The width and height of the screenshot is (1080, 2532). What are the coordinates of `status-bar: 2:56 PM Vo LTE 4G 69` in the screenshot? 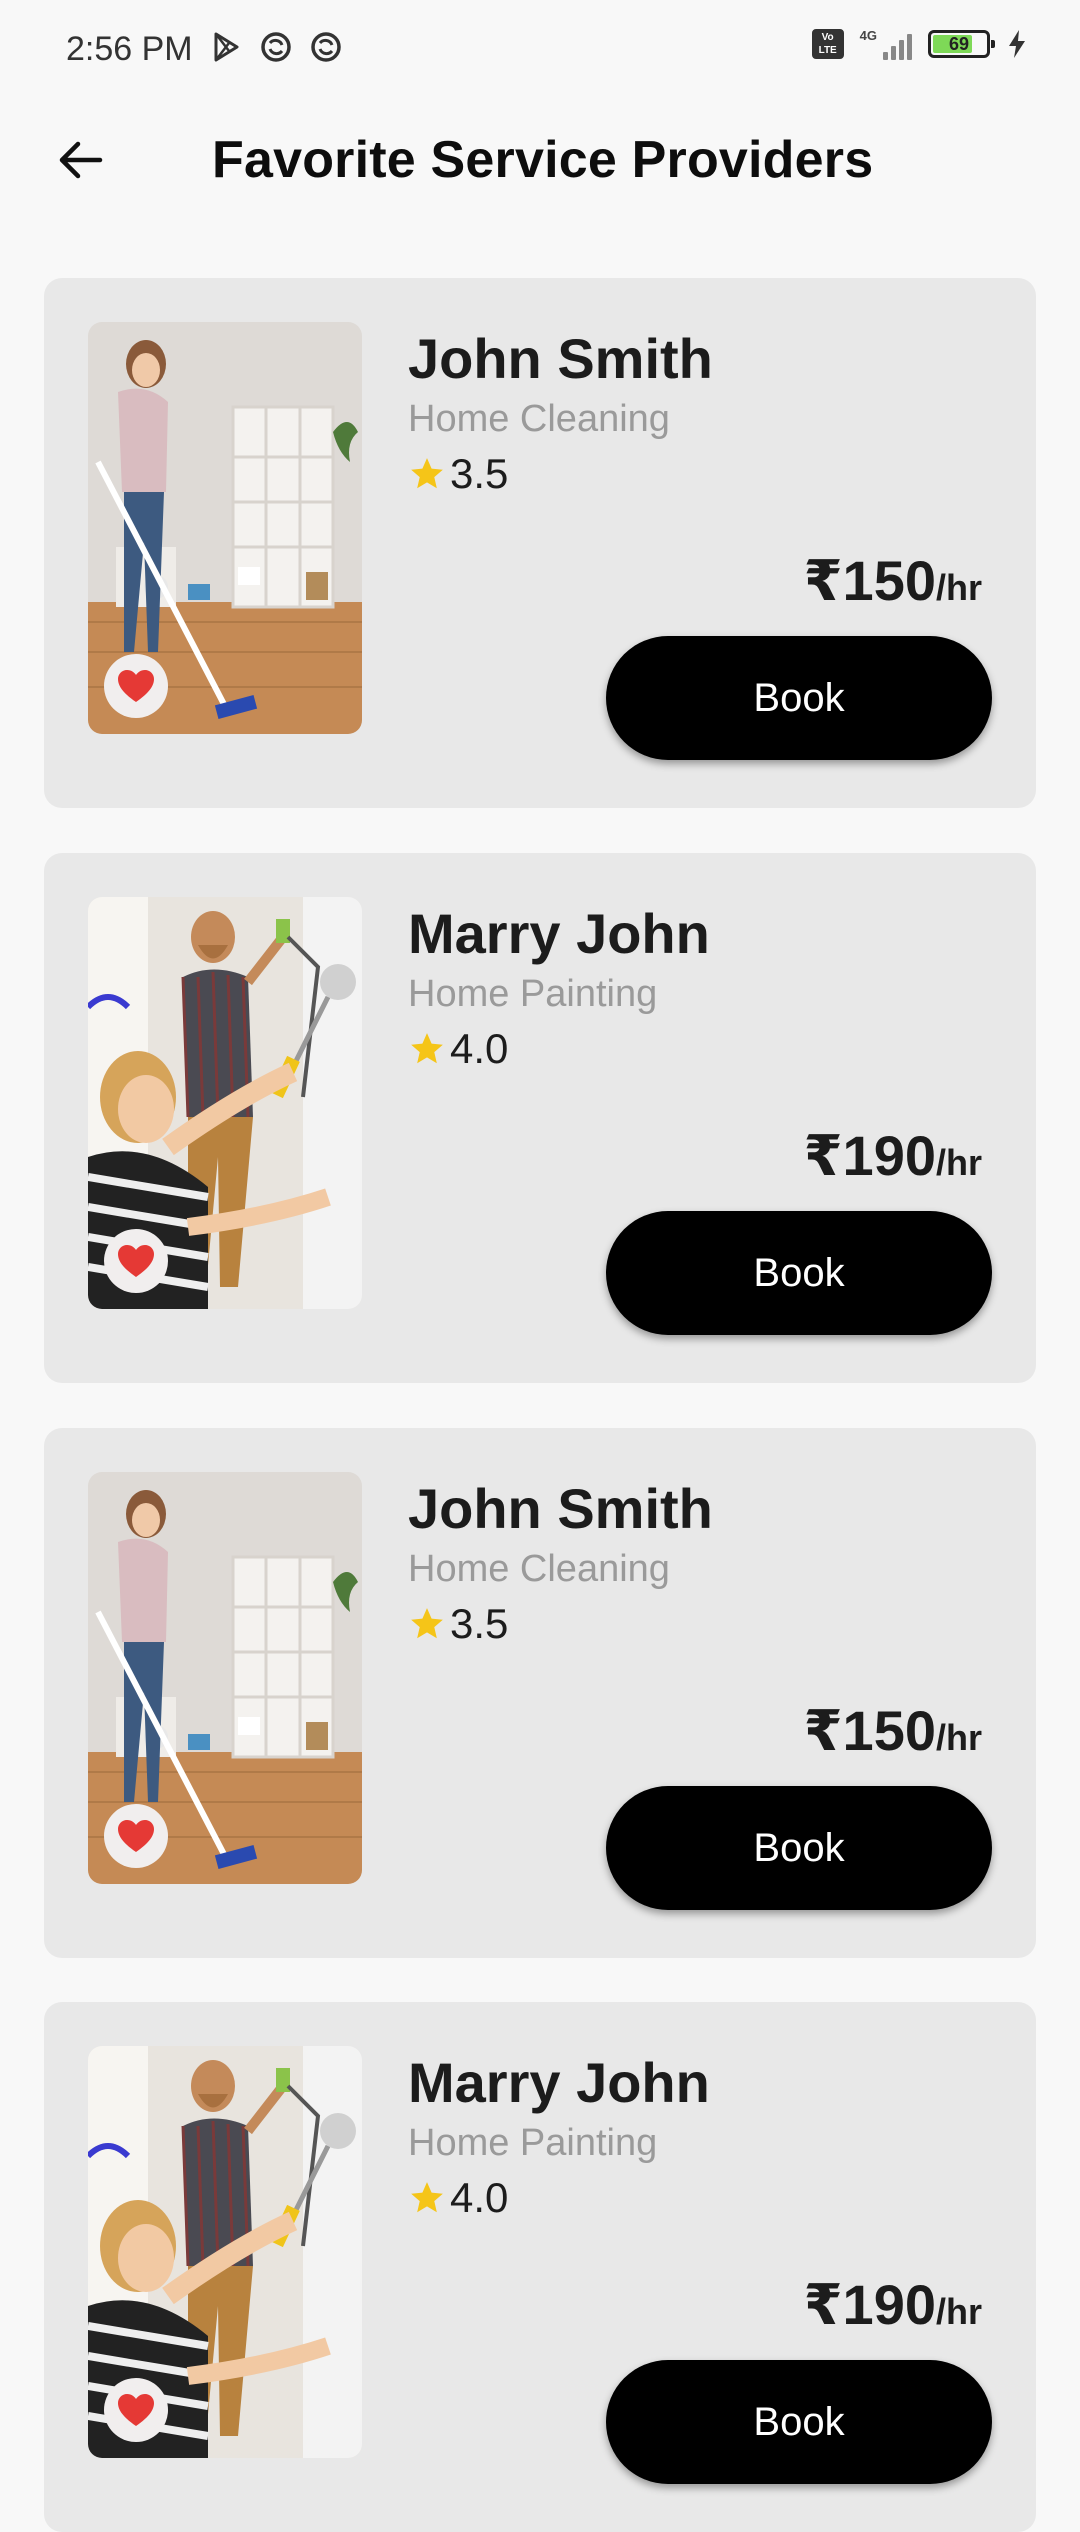 It's located at (540, 50).